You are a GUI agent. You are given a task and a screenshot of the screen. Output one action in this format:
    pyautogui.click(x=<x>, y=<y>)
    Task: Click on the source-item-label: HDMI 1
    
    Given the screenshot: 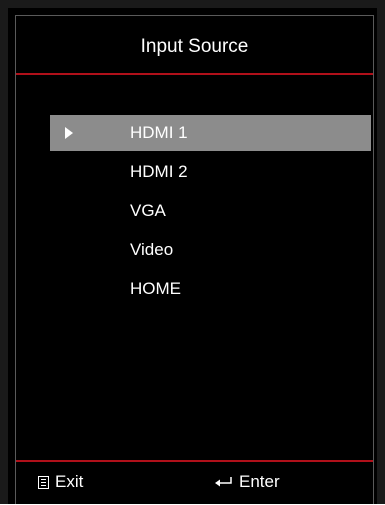 What is the action you would take?
    pyautogui.click(x=159, y=132)
    